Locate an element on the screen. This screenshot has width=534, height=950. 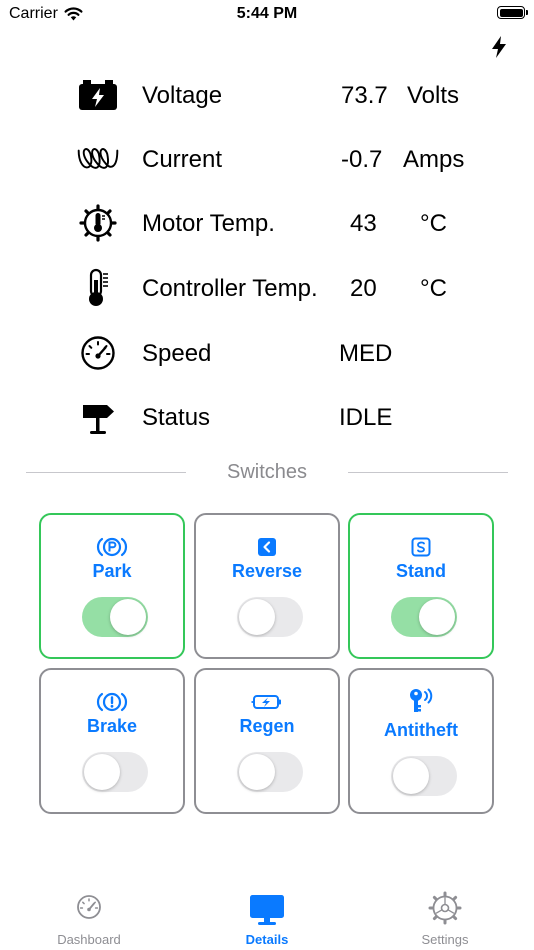
status-time: 5:44 PM is located at coordinates (267, 13).